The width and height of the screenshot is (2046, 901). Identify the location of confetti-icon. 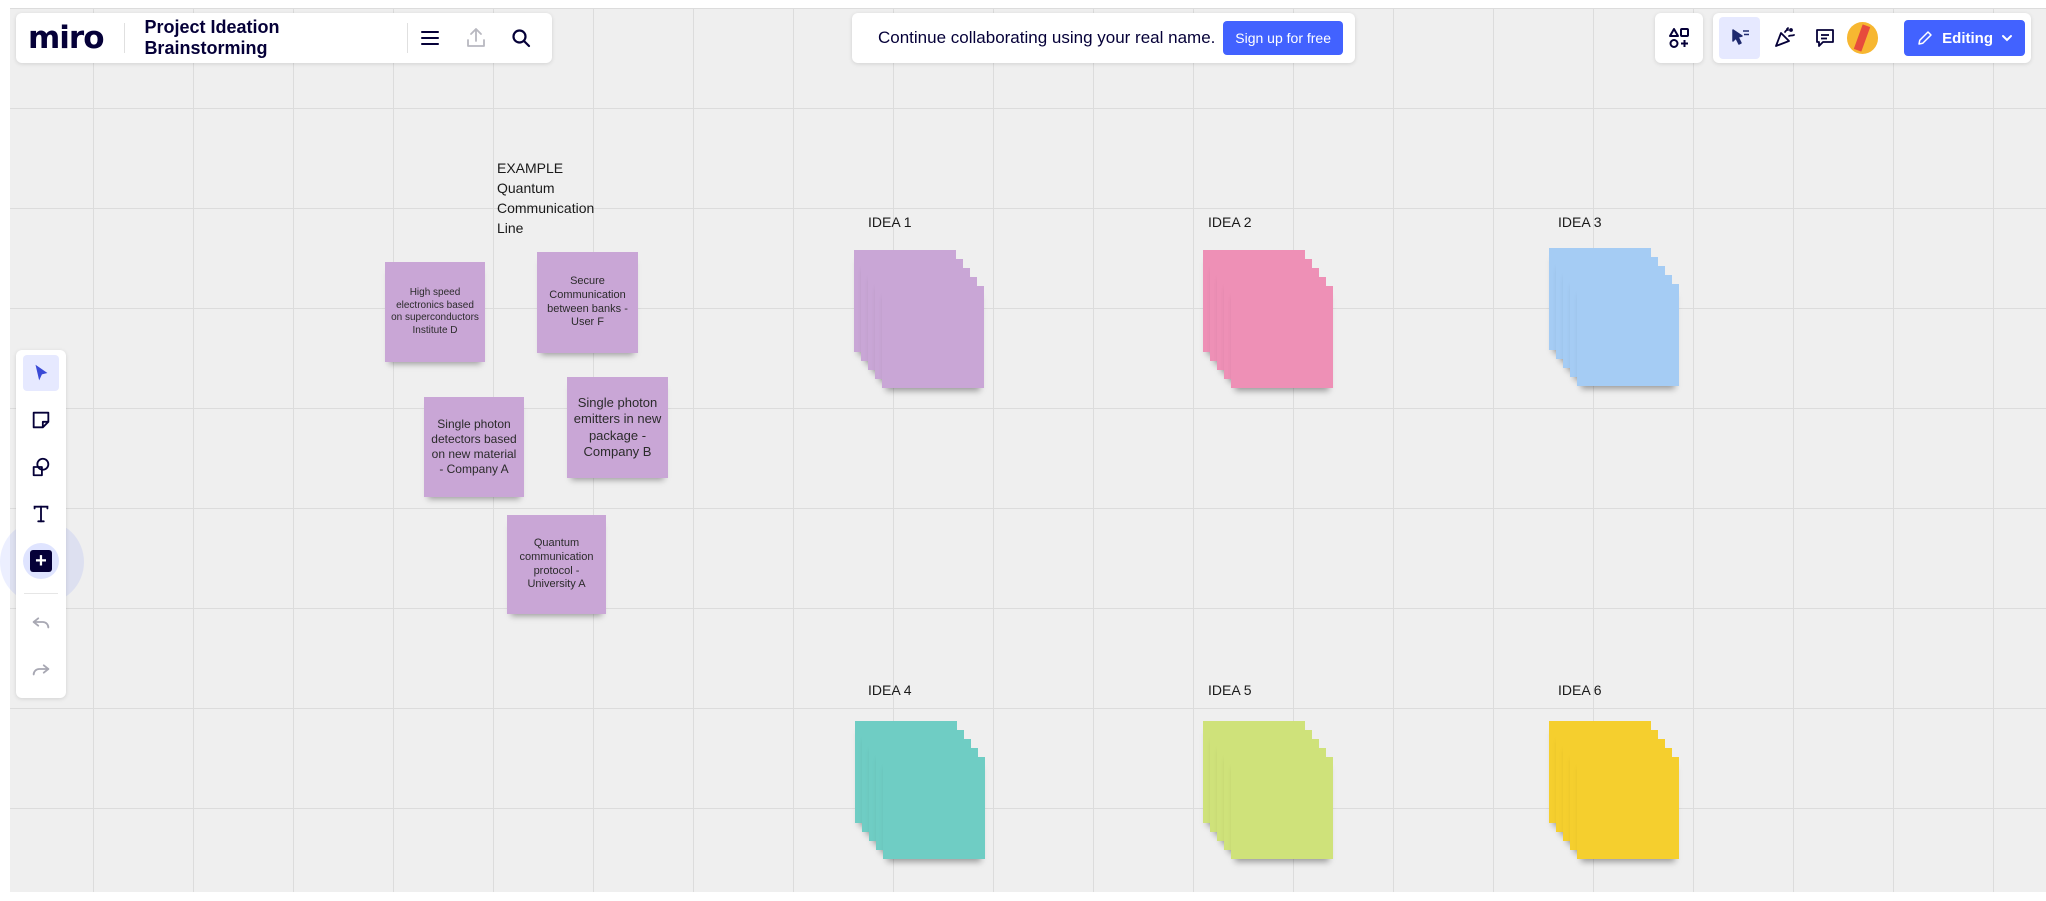
(1784, 37).